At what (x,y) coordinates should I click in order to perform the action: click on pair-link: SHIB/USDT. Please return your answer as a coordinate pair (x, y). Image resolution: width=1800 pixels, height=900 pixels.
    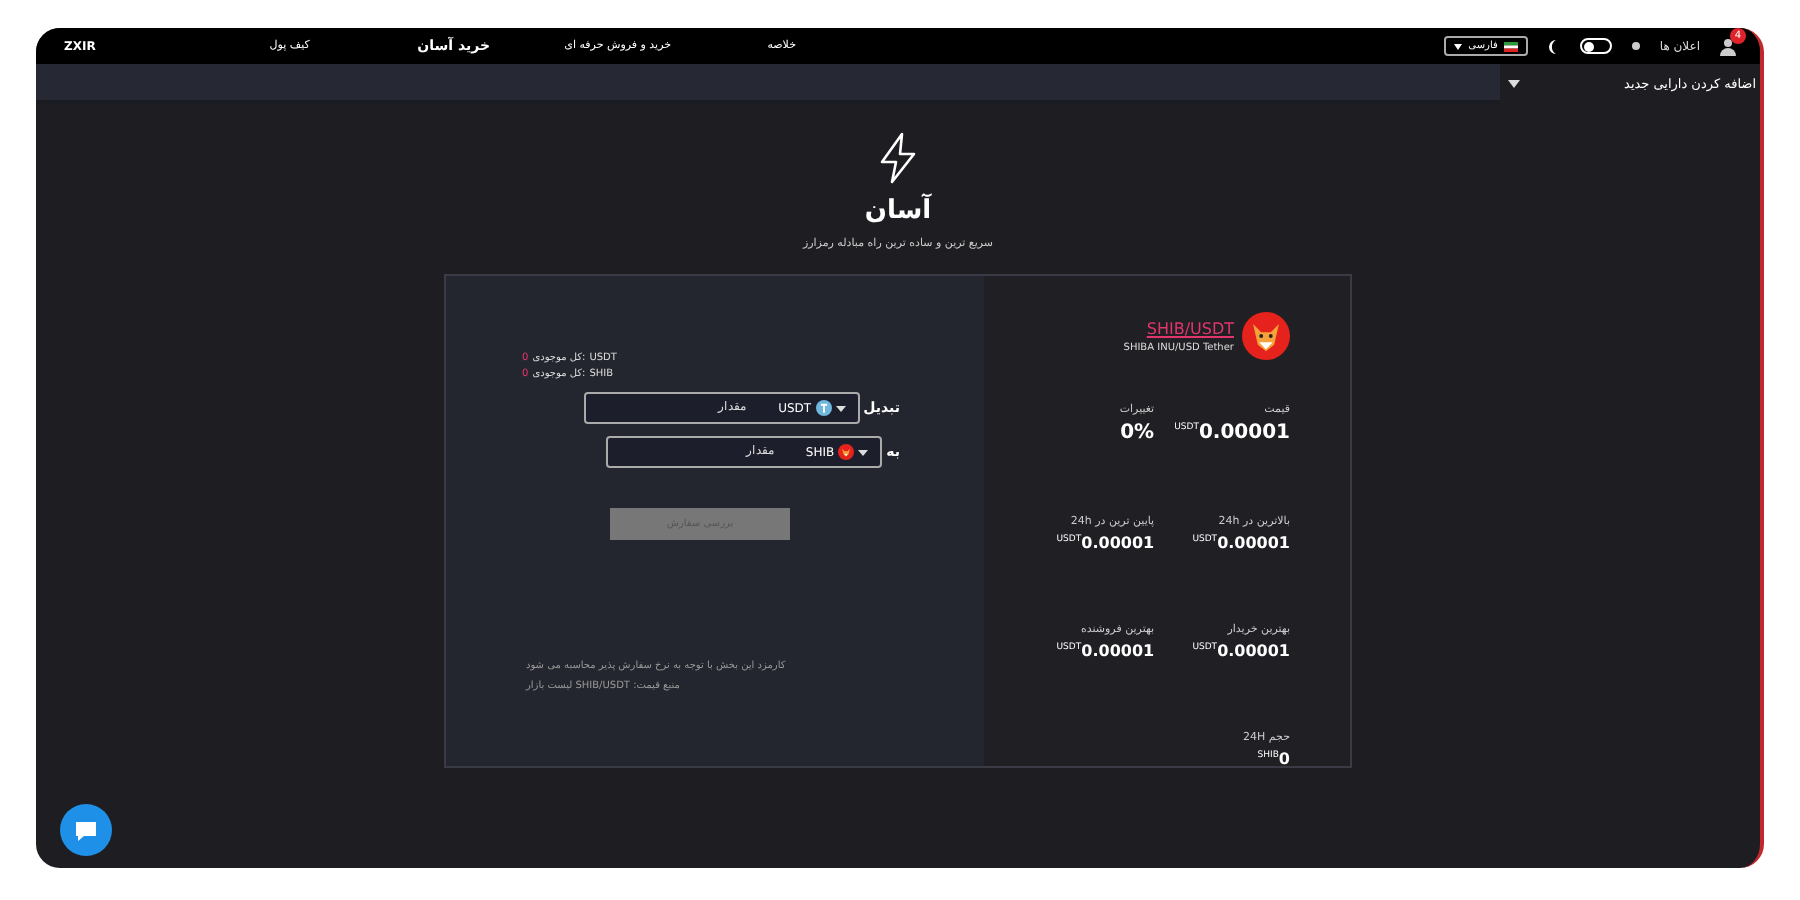
    Looking at the image, I should click on (1190, 328).